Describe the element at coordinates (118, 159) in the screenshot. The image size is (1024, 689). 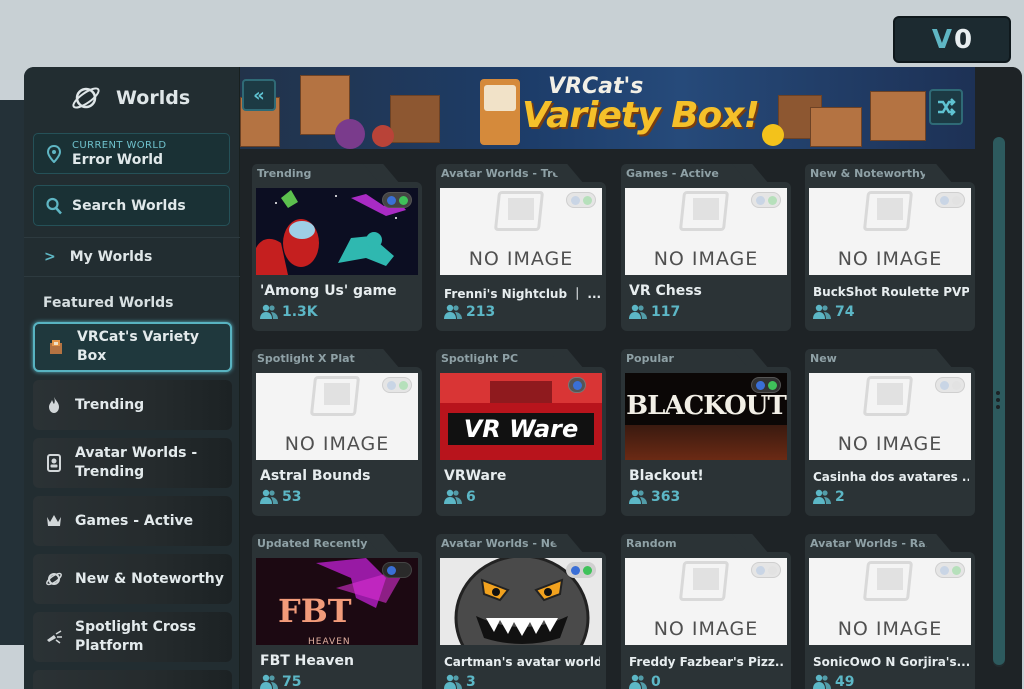
I see `current-world-name: Error World` at that location.